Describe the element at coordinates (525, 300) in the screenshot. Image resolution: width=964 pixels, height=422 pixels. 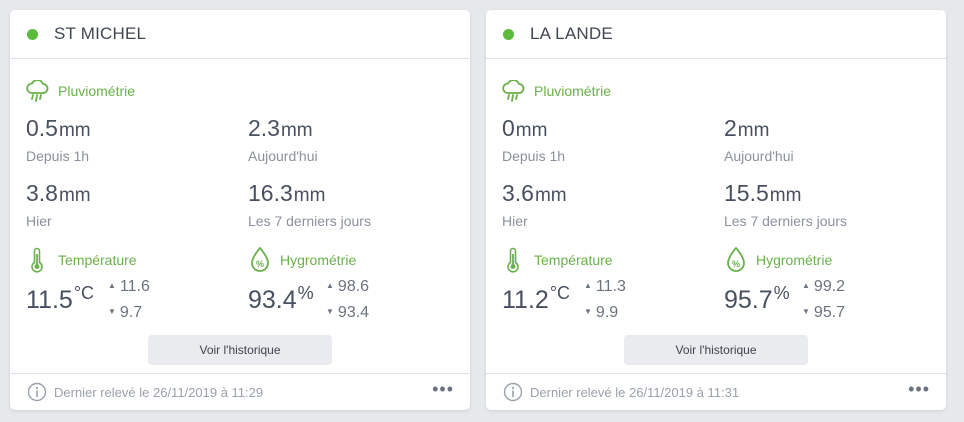
I see `temperature-value: 11.2` at that location.